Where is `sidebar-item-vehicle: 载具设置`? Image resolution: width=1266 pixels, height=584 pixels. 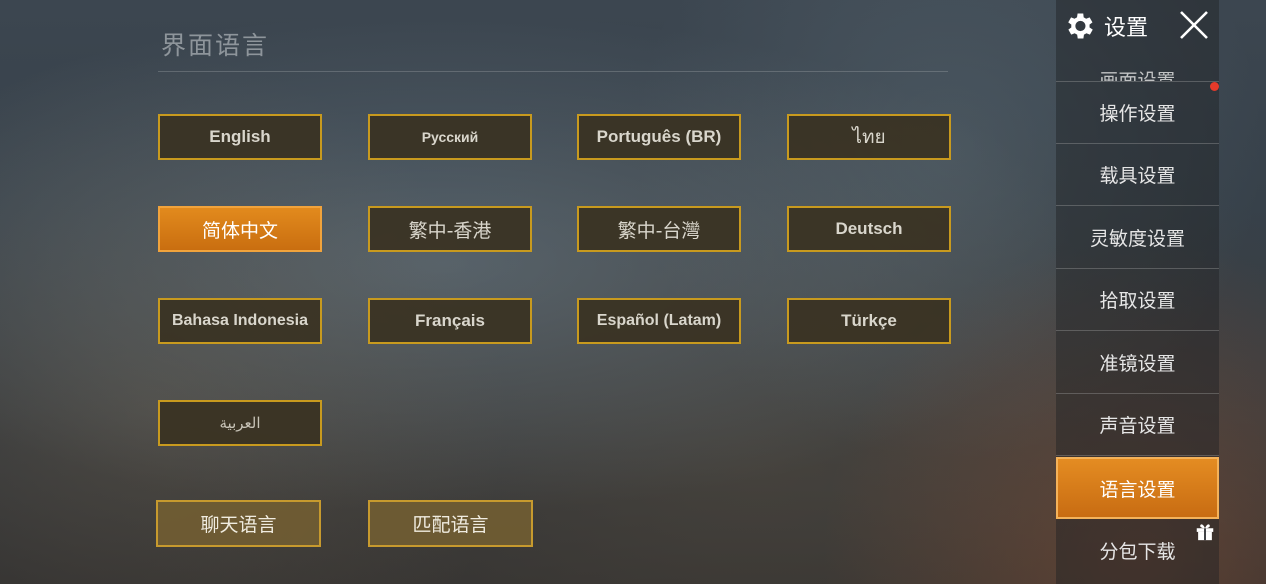 sidebar-item-vehicle: 载具设置 is located at coordinates (1137, 175).